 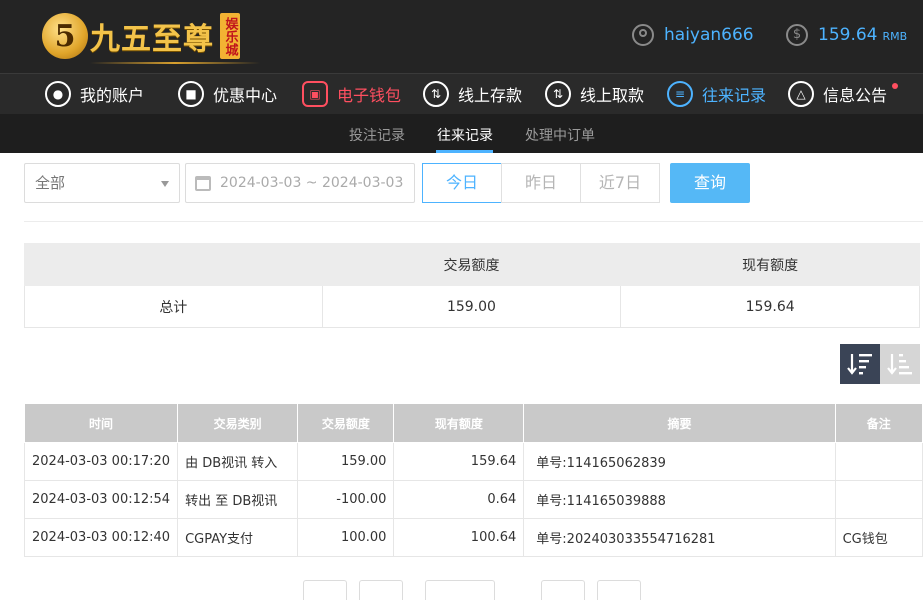 I want to click on summary-header-cell: 现有额度, so click(x=770, y=264).